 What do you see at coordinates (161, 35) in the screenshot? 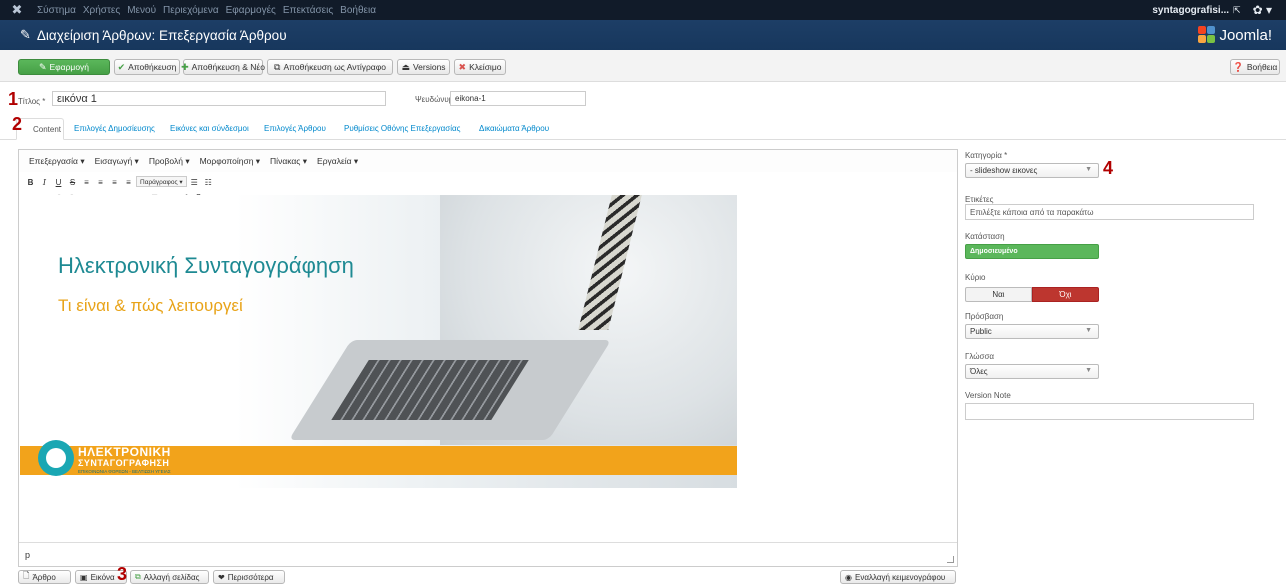
I see `page-title: Διαχείριση Άρθρων: Επεξεργασία Άρθρου` at bounding box center [161, 35].